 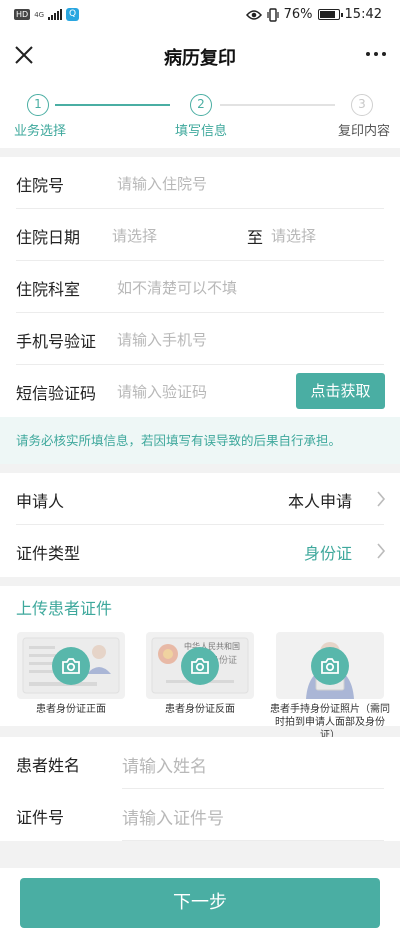 I want to click on progress-steps: 1 2 3 业务选择 填写信息 复印内容, so click(x=200, y=113).